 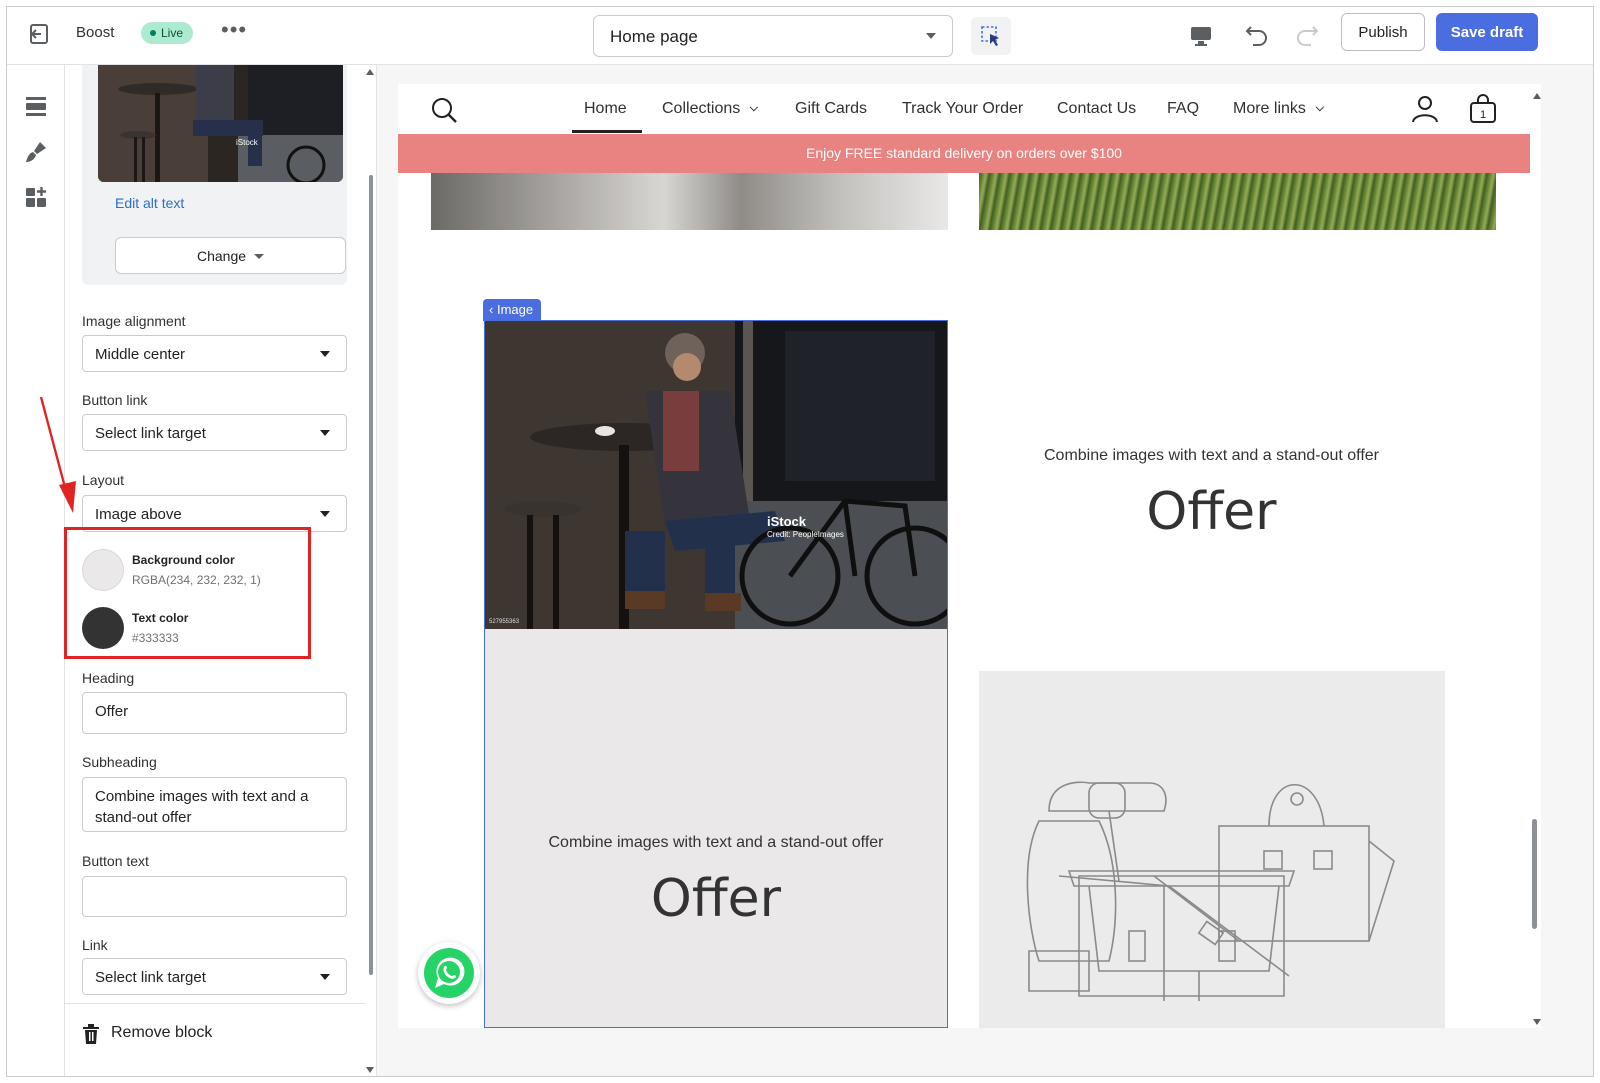 I want to click on heading-input: Offer, so click(x=214, y=713).